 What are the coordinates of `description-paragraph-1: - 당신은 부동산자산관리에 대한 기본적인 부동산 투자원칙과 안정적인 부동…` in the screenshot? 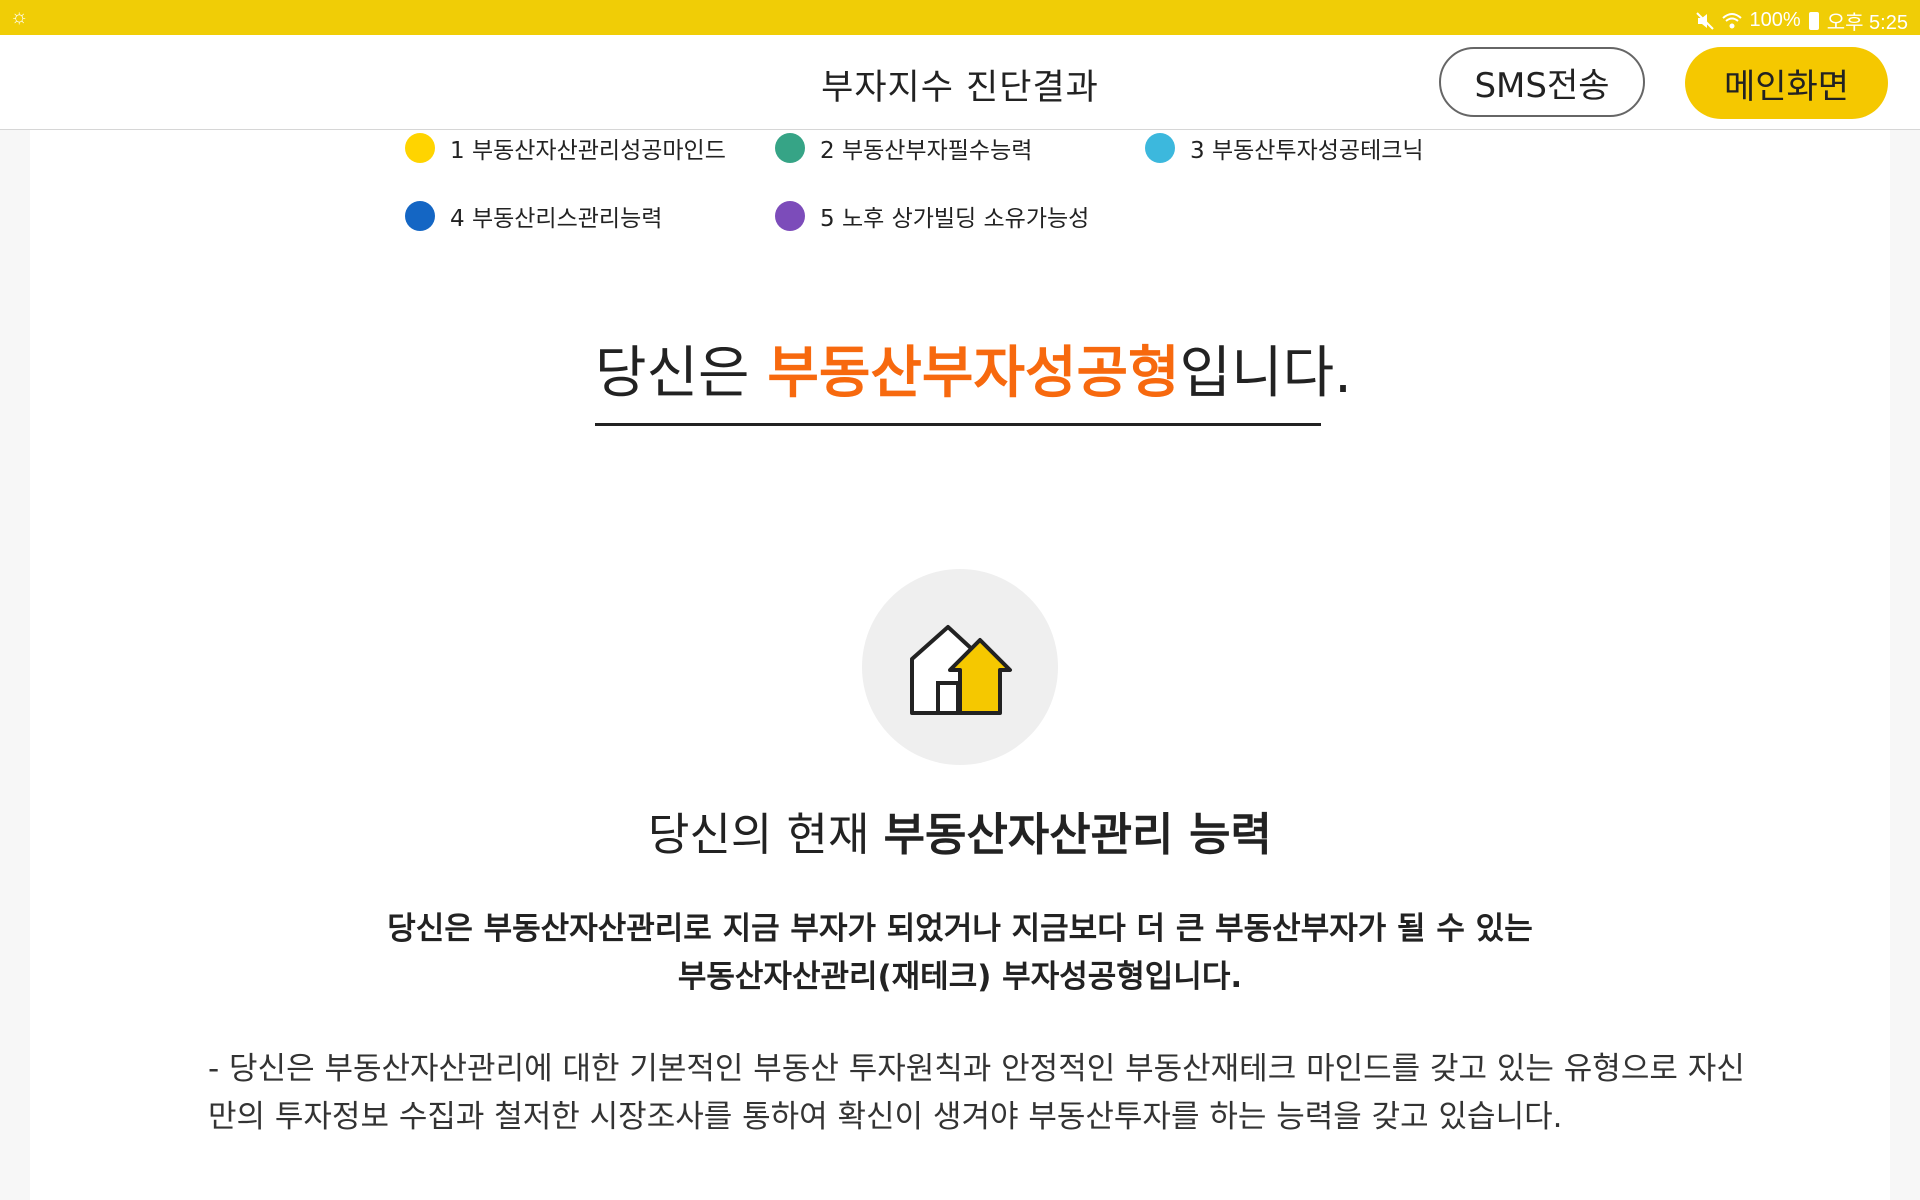 It's located at (976, 1093).